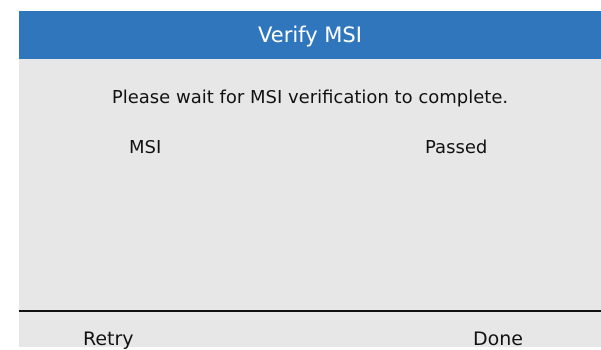 The height and width of the screenshot is (350, 601). Describe the element at coordinates (145, 147) in the screenshot. I see `result-label-msi: MSI` at that location.